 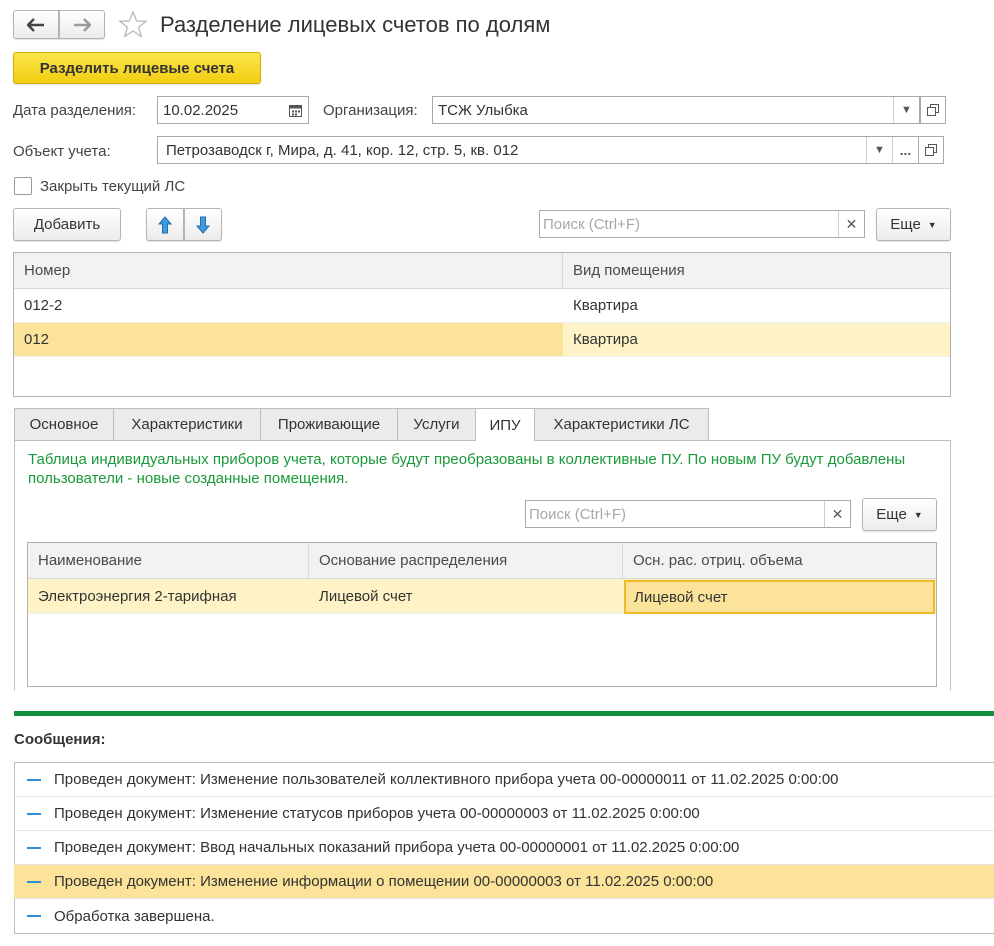 I want to click on split-accounts-button: Разделить лицевые счета, so click(x=137, y=68).